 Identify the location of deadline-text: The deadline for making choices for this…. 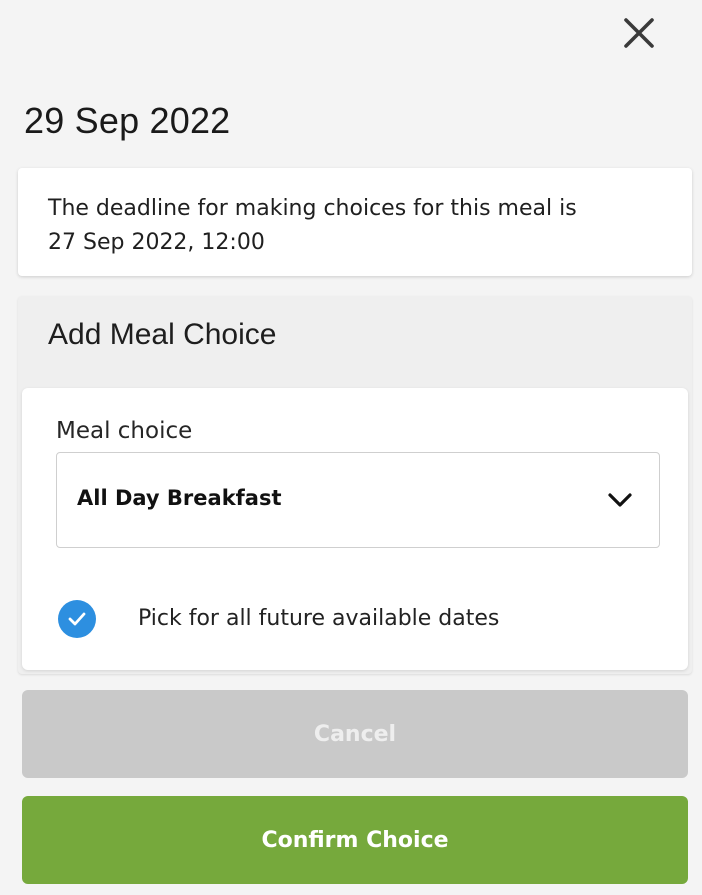
(312, 208).